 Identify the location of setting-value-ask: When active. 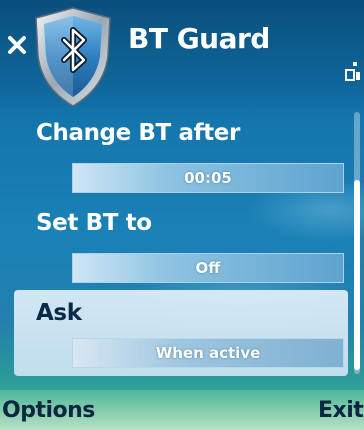
(208, 353).